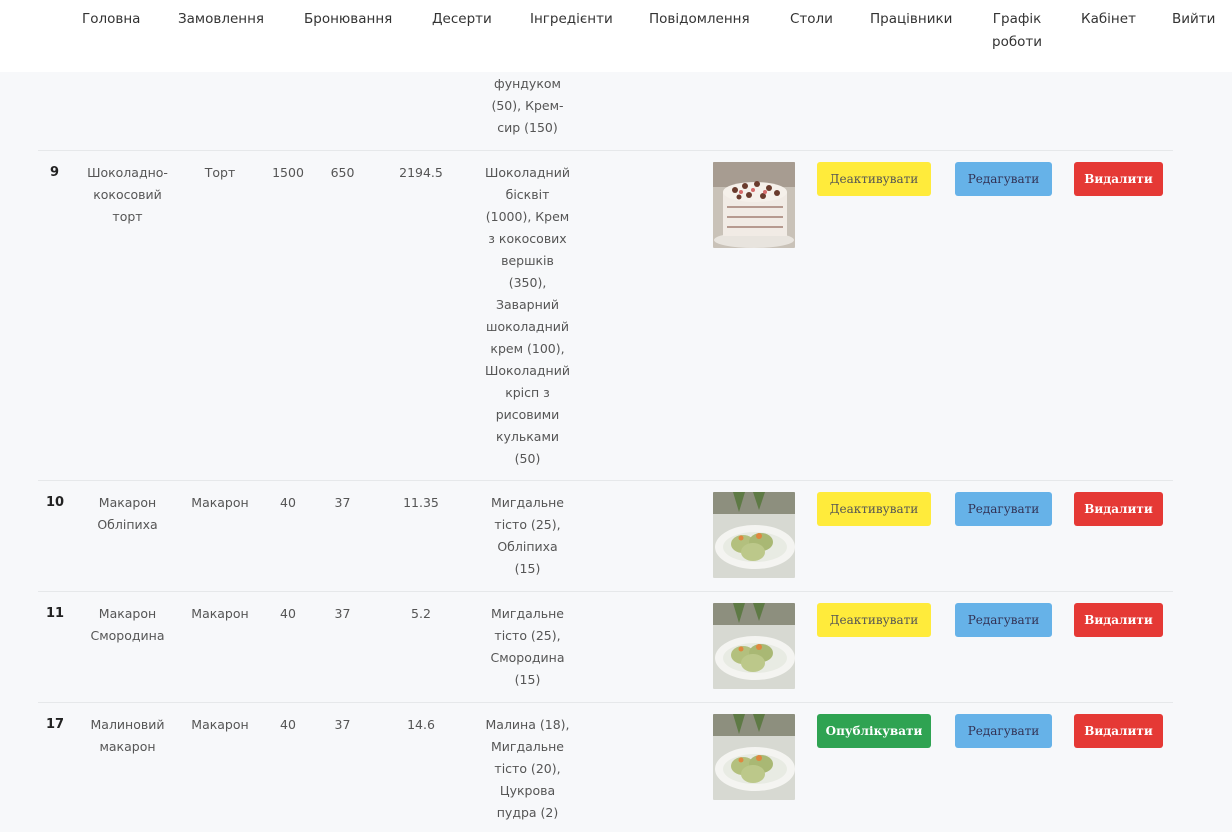 This screenshot has width=1232, height=832. Describe the element at coordinates (127, 624) in the screenshot. I see `dessert-name: Макарон Смородина` at that location.